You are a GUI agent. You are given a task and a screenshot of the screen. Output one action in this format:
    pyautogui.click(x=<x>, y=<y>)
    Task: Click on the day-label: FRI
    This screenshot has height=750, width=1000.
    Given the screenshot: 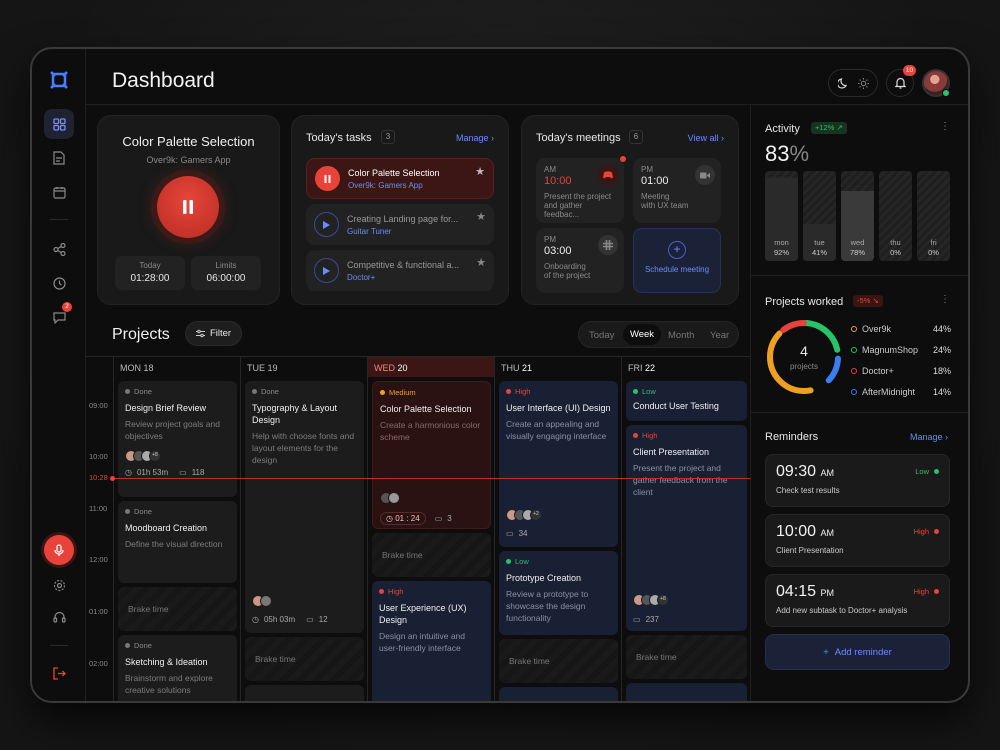 What is the action you would take?
    pyautogui.click(x=635, y=368)
    